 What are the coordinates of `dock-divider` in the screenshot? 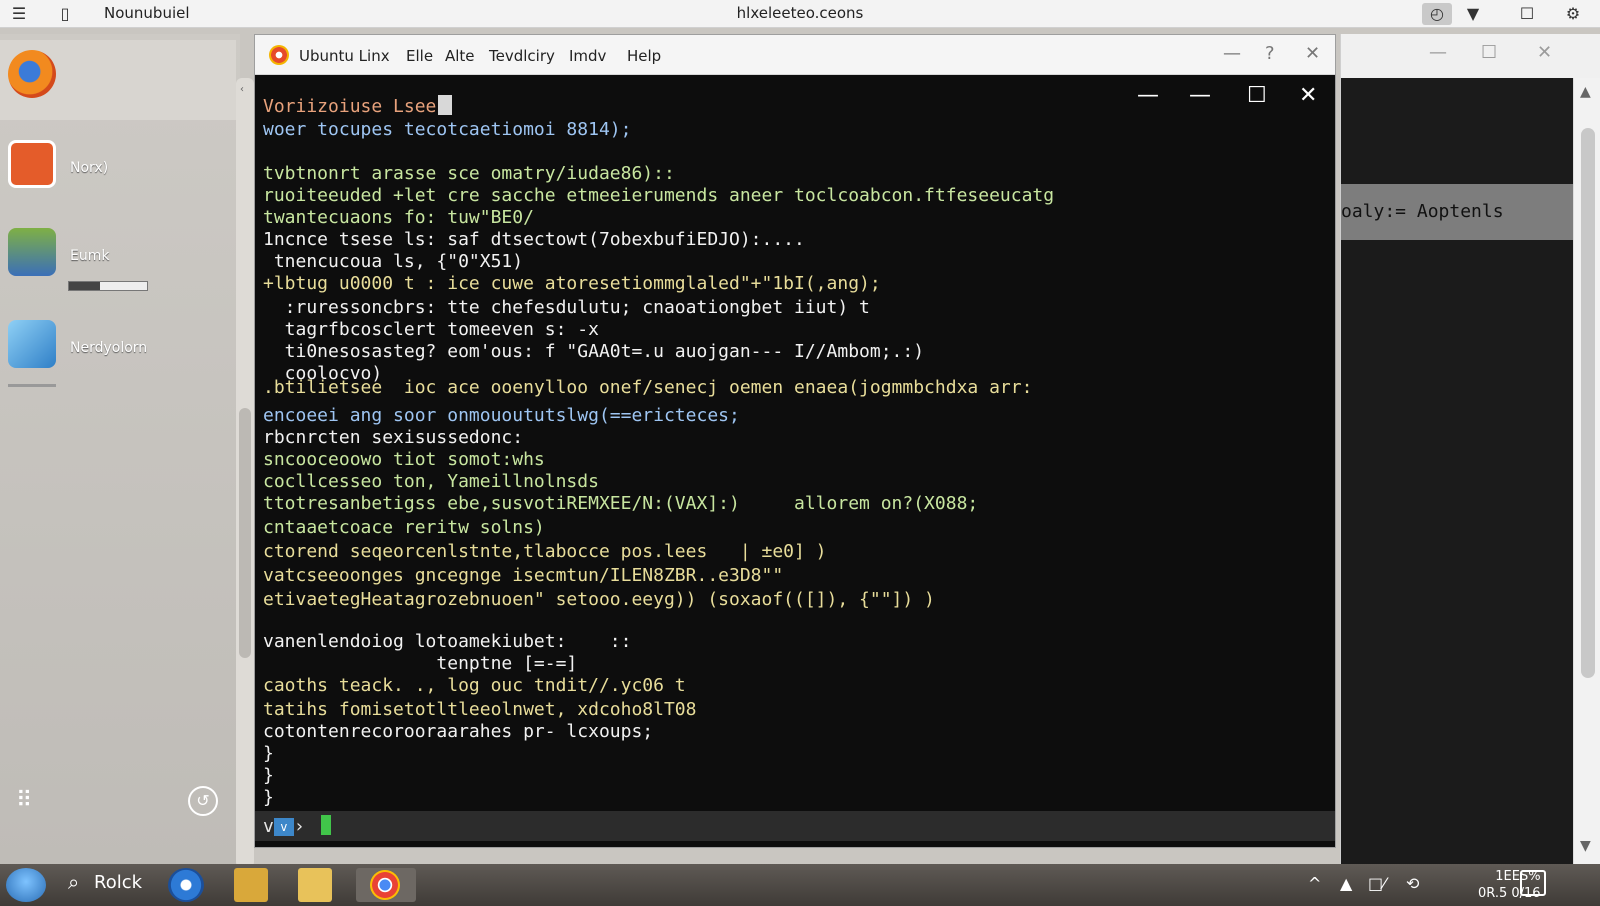 It's located at (32, 385).